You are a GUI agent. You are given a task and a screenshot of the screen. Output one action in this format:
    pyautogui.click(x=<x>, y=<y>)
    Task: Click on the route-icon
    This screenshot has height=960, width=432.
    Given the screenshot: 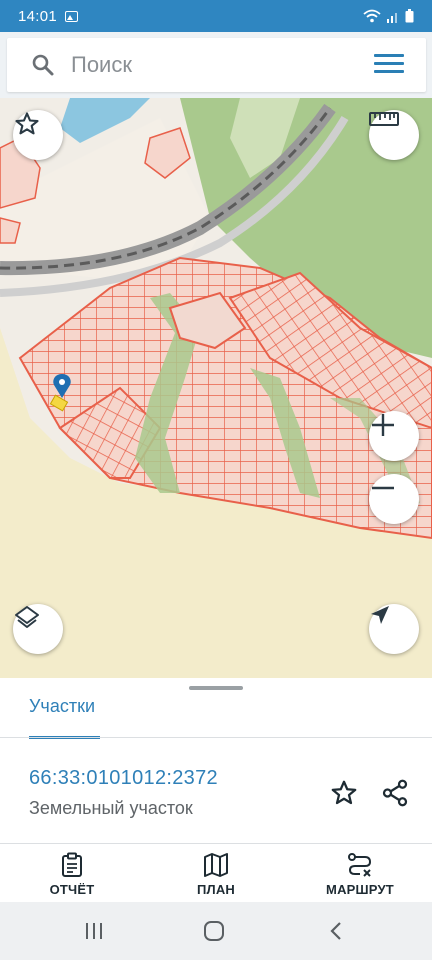 What is the action you would take?
    pyautogui.click(x=360, y=865)
    